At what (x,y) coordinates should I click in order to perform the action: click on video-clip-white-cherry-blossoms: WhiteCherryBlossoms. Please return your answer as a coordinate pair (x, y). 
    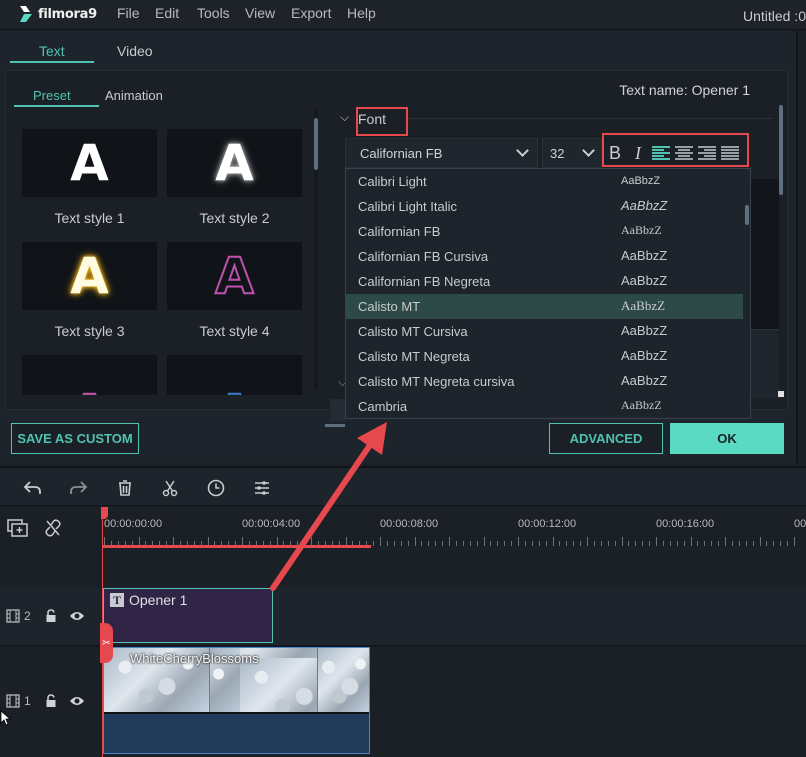
    Looking at the image, I should click on (236, 700).